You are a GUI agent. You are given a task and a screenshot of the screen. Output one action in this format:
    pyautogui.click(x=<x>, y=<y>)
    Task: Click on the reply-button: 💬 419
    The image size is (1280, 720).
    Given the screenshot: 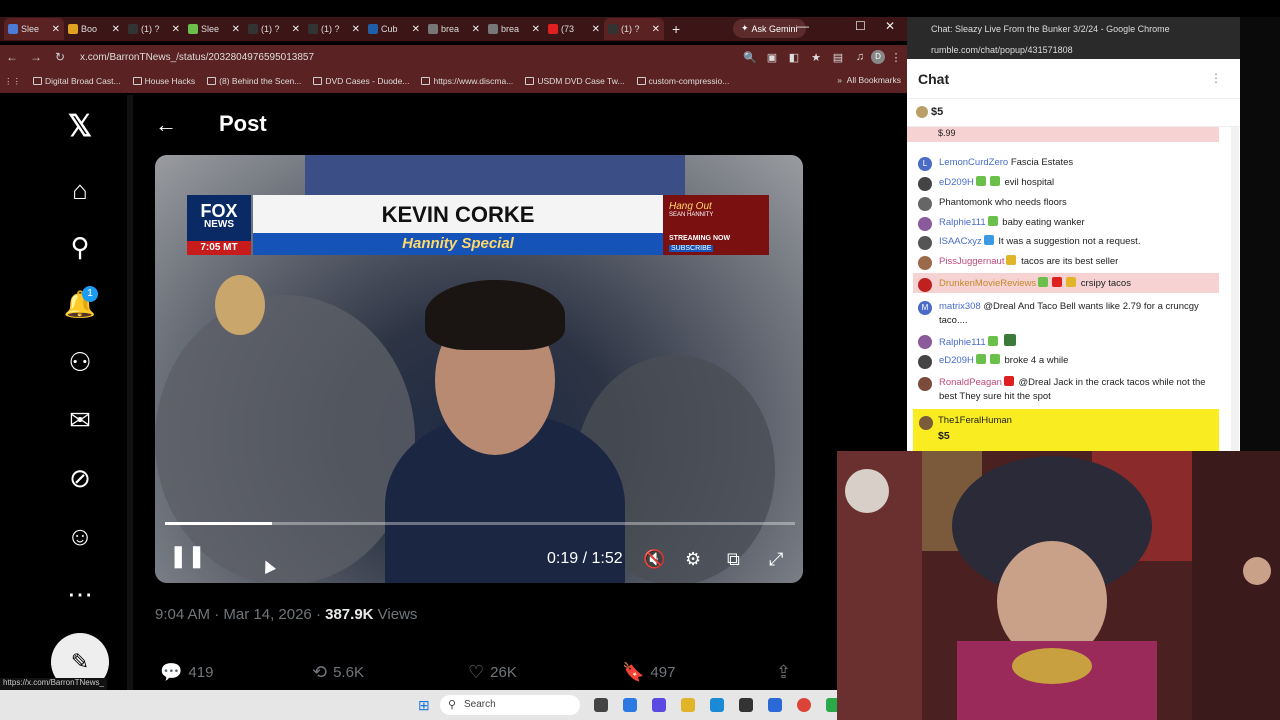 What is the action you would take?
    pyautogui.click(x=186, y=672)
    